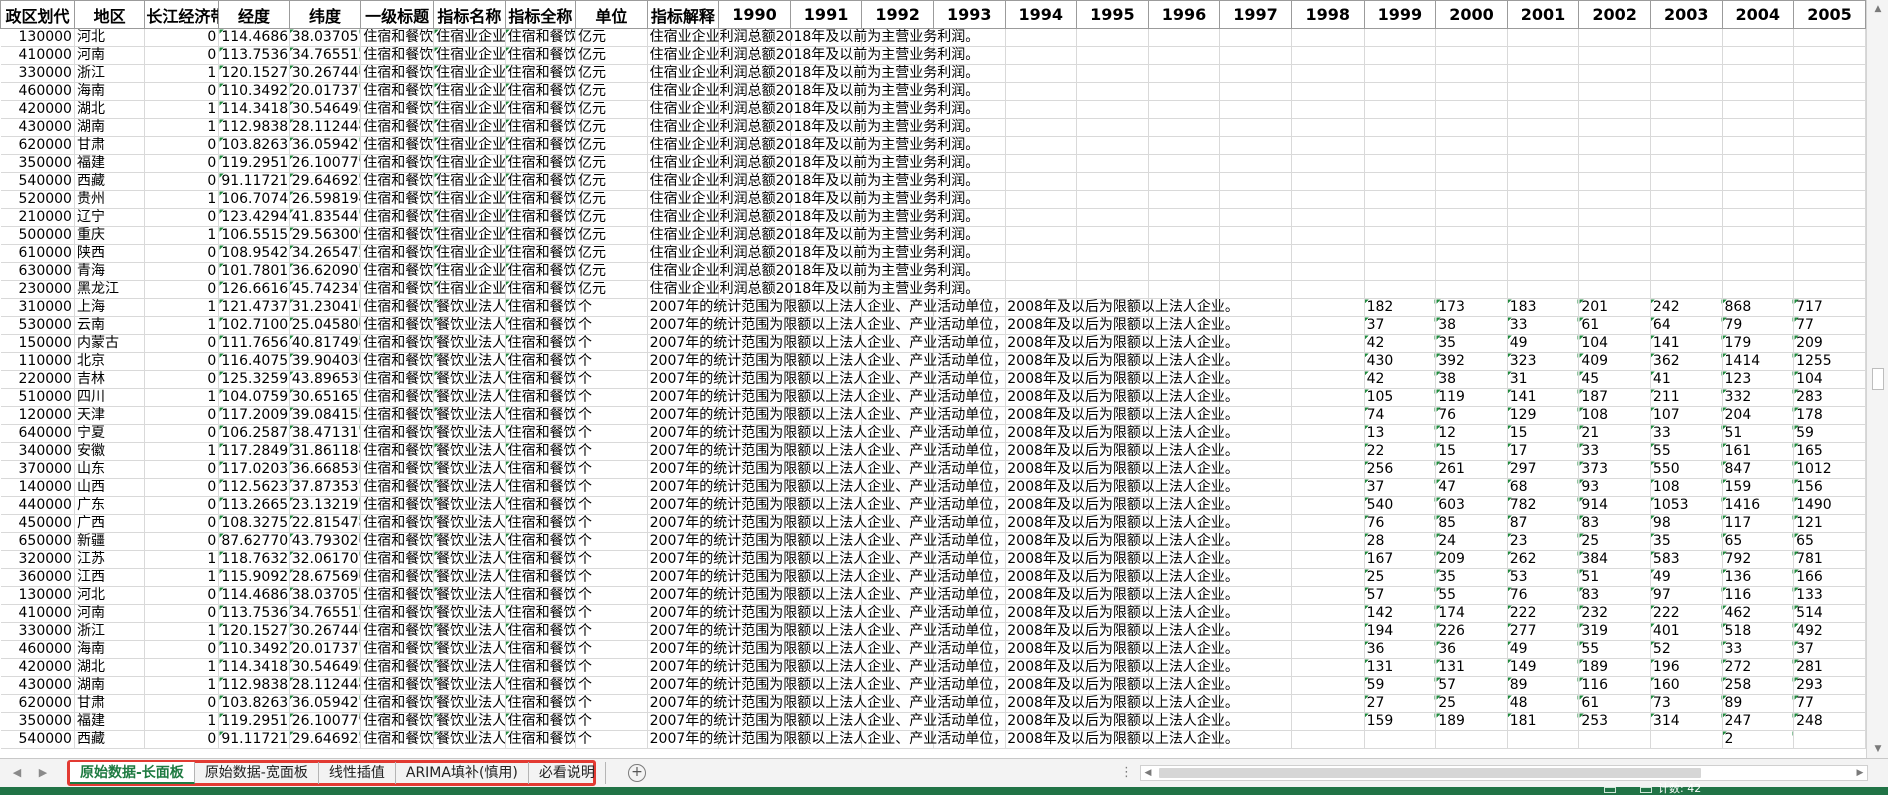 The width and height of the screenshot is (1888, 795). What do you see at coordinates (325, 181) in the screenshot?
I see `table-cell: 29.646922` at bounding box center [325, 181].